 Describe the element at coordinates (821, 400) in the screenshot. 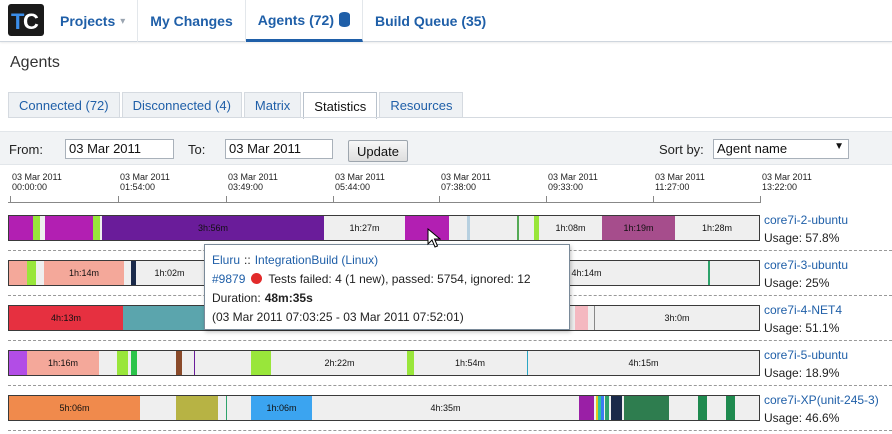

I see `agent-name-link: core7i-XP(unit-245-3)` at that location.